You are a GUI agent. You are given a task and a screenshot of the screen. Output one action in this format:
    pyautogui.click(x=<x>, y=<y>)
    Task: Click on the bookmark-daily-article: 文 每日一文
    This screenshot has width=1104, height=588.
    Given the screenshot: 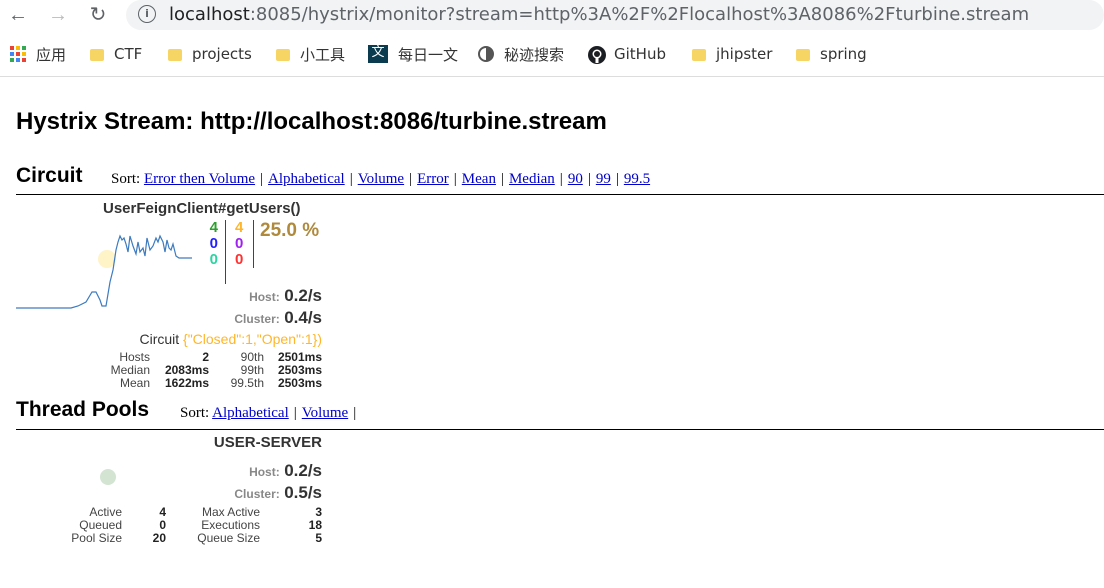 What is the action you would take?
    pyautogui.click(x=413, y=54)
    